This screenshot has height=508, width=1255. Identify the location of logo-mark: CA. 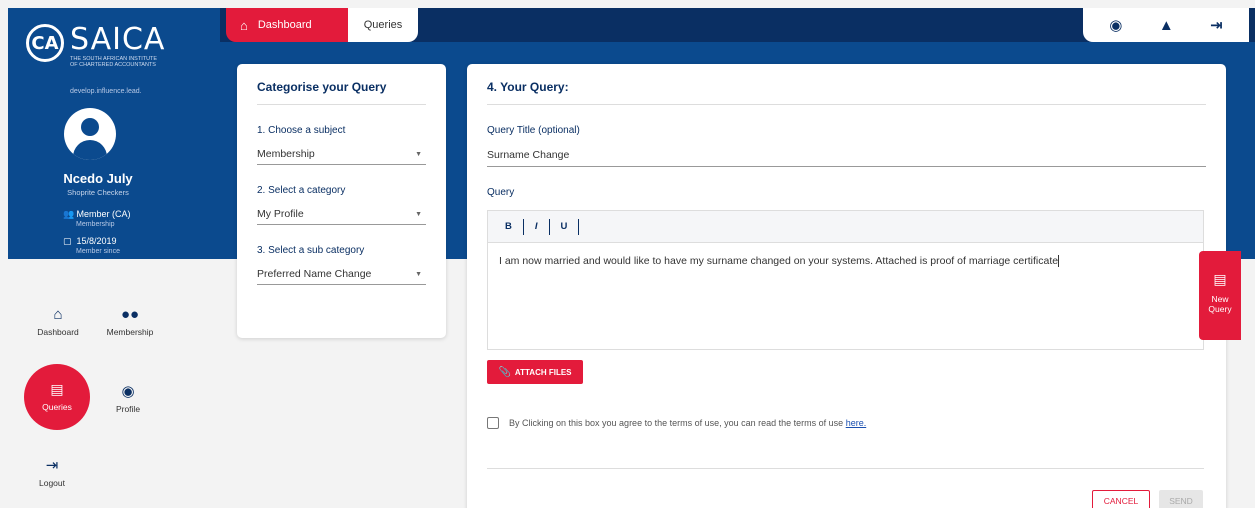
(45, 43).